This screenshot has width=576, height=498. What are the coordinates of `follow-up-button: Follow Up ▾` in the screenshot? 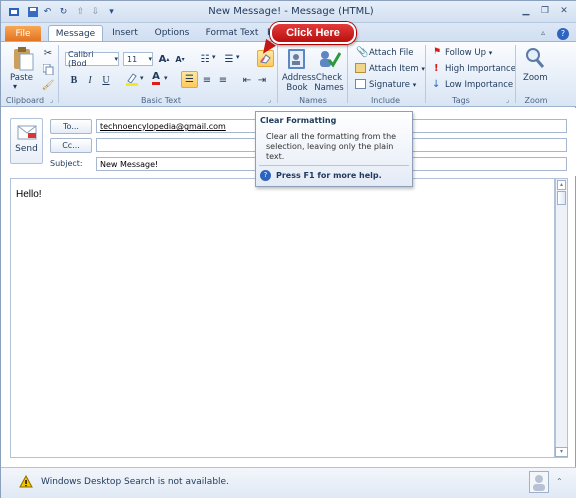 It's located at (468, 53).